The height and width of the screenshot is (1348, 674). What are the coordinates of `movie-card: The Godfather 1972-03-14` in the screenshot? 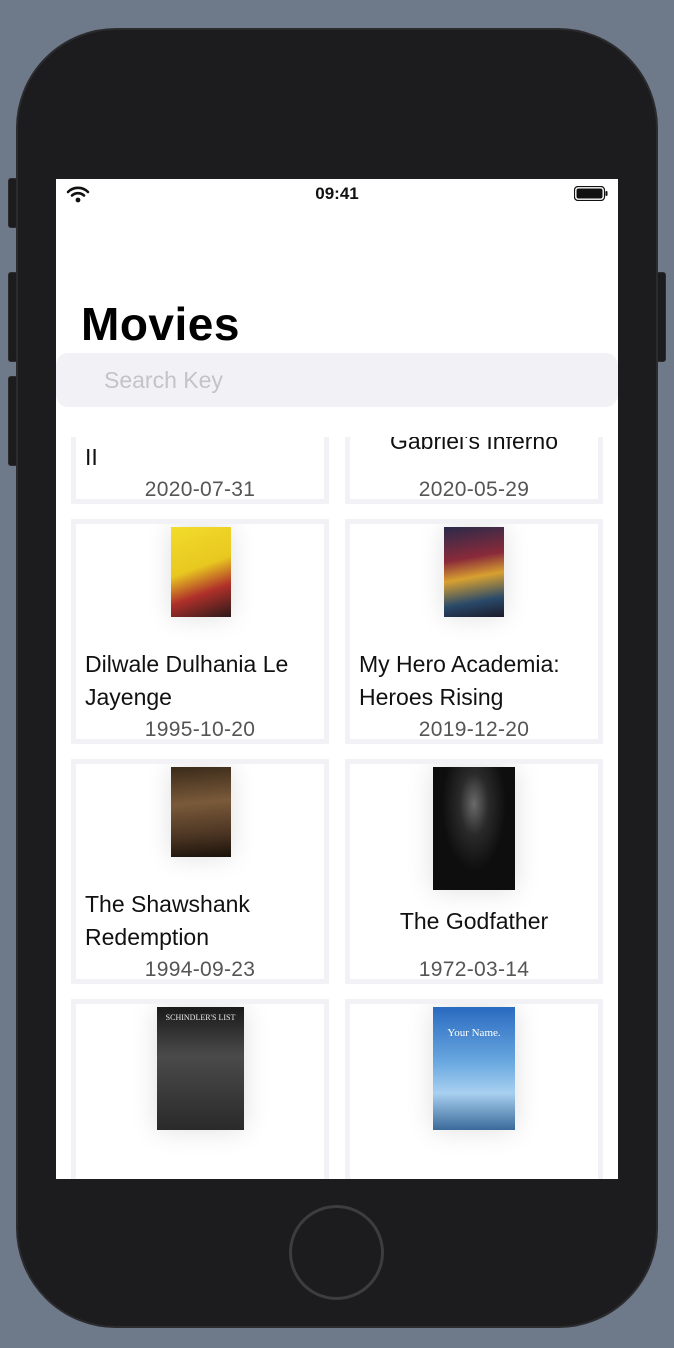 It's located at (474, 871).